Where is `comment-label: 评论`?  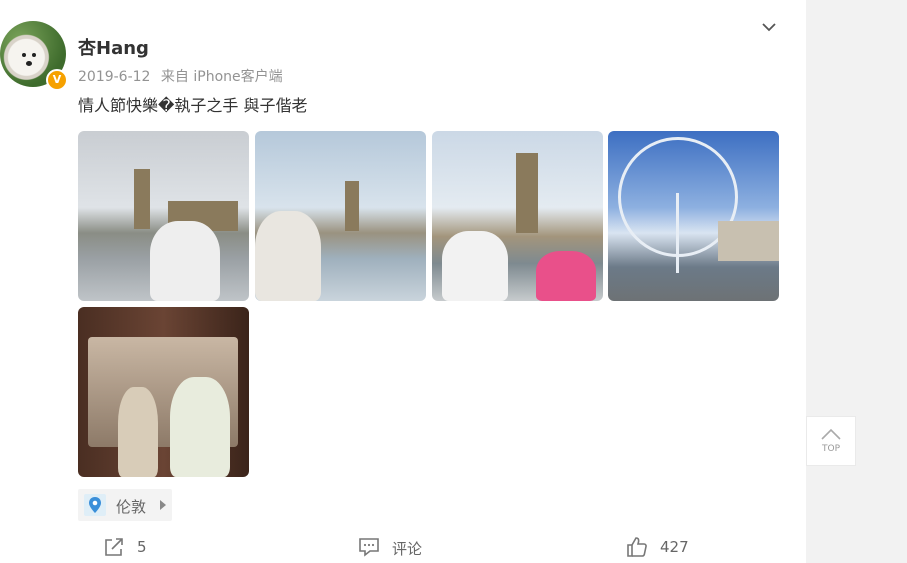 comment-label: 评论 is located at coordinates (407, 549).